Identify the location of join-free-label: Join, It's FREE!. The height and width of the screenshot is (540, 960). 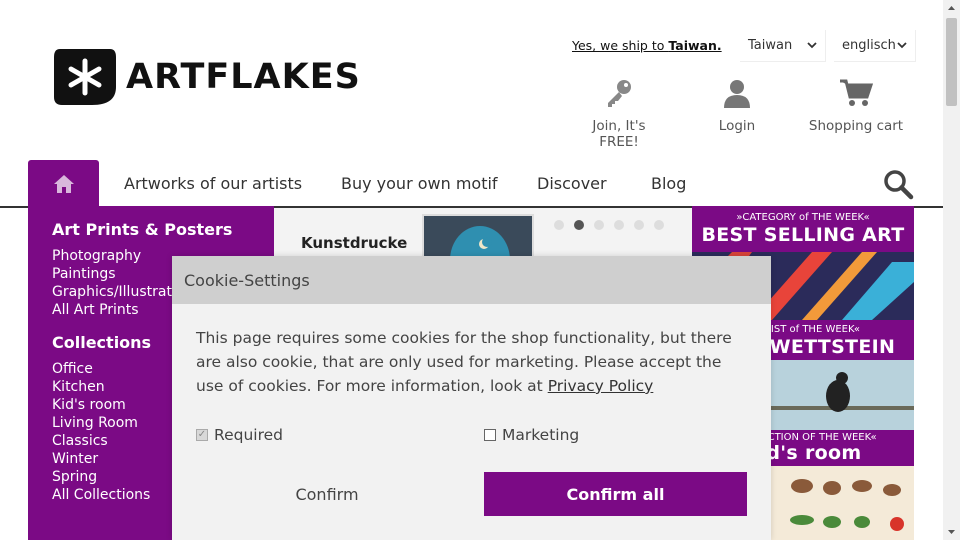
(619, 134).